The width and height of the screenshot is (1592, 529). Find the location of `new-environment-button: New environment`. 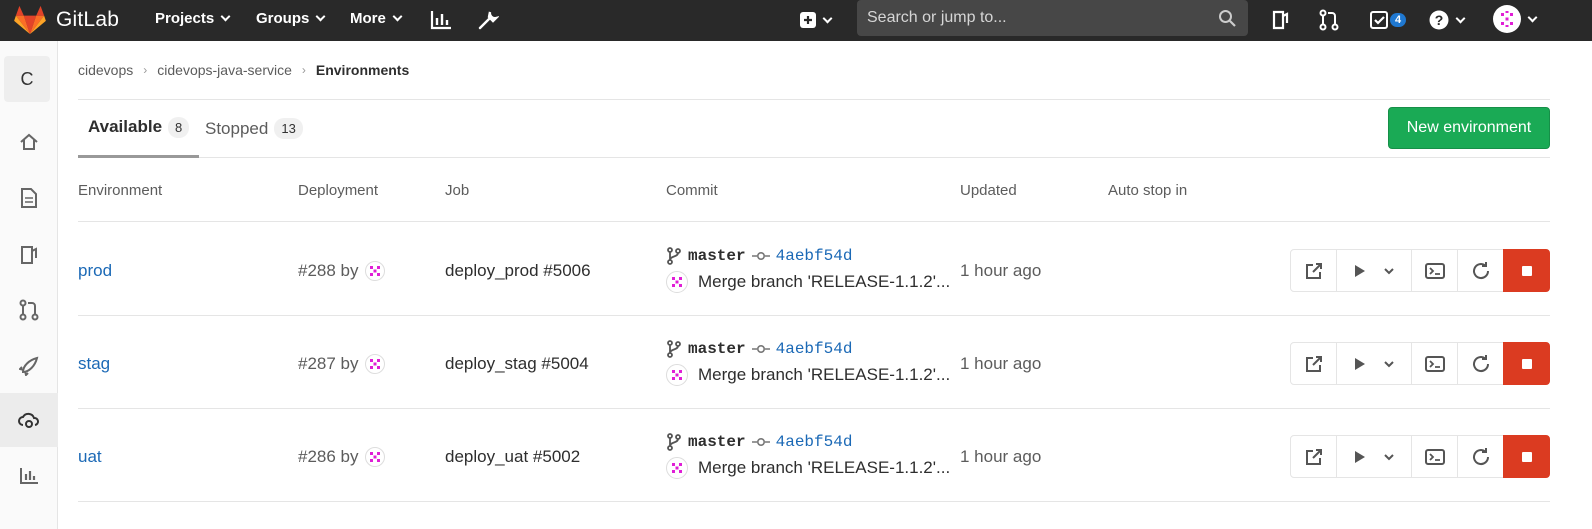

new-environment-button: New environment is located at coordinates (1469, 128).